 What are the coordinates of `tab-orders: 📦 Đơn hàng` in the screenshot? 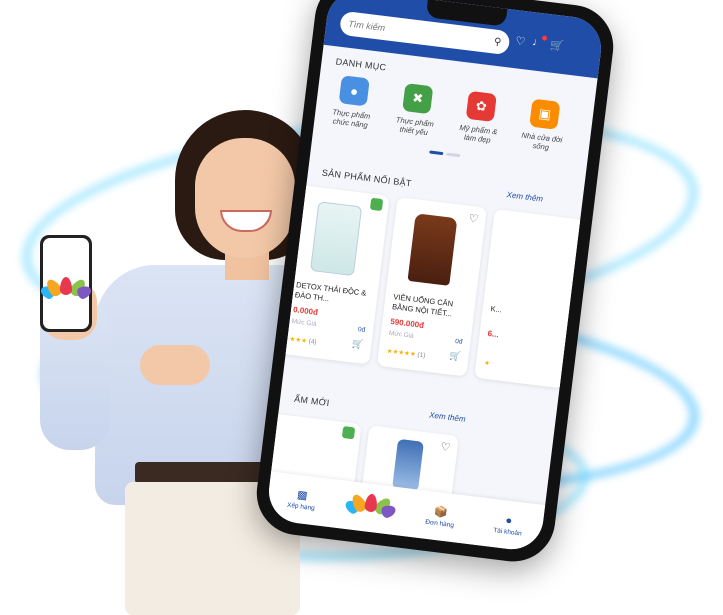 It's located at (440, 516).